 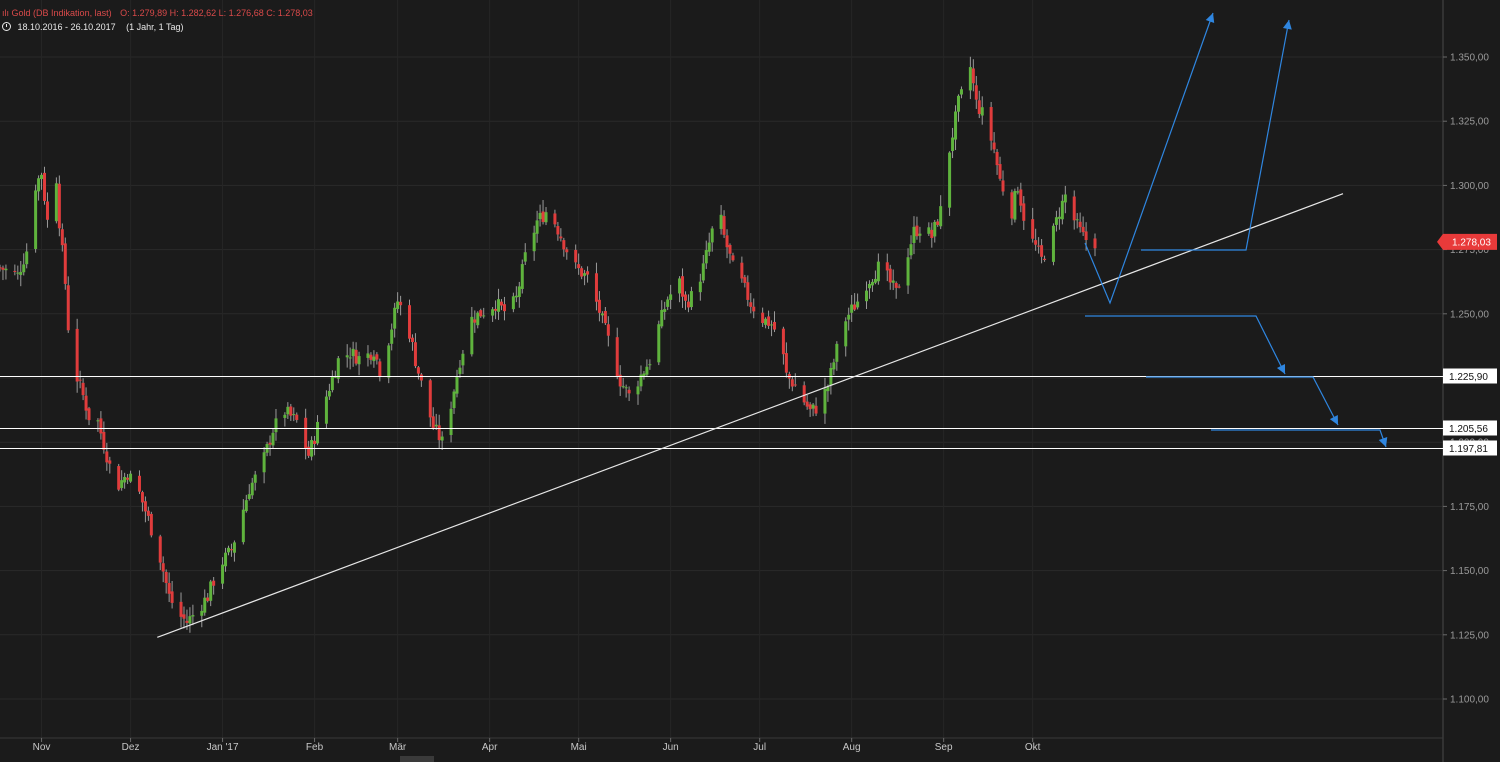 I want to click on period-header: 18.10.2016 - 26.10.2017 (1 Jahr, 1 Tag), so click(x=93, y=27).